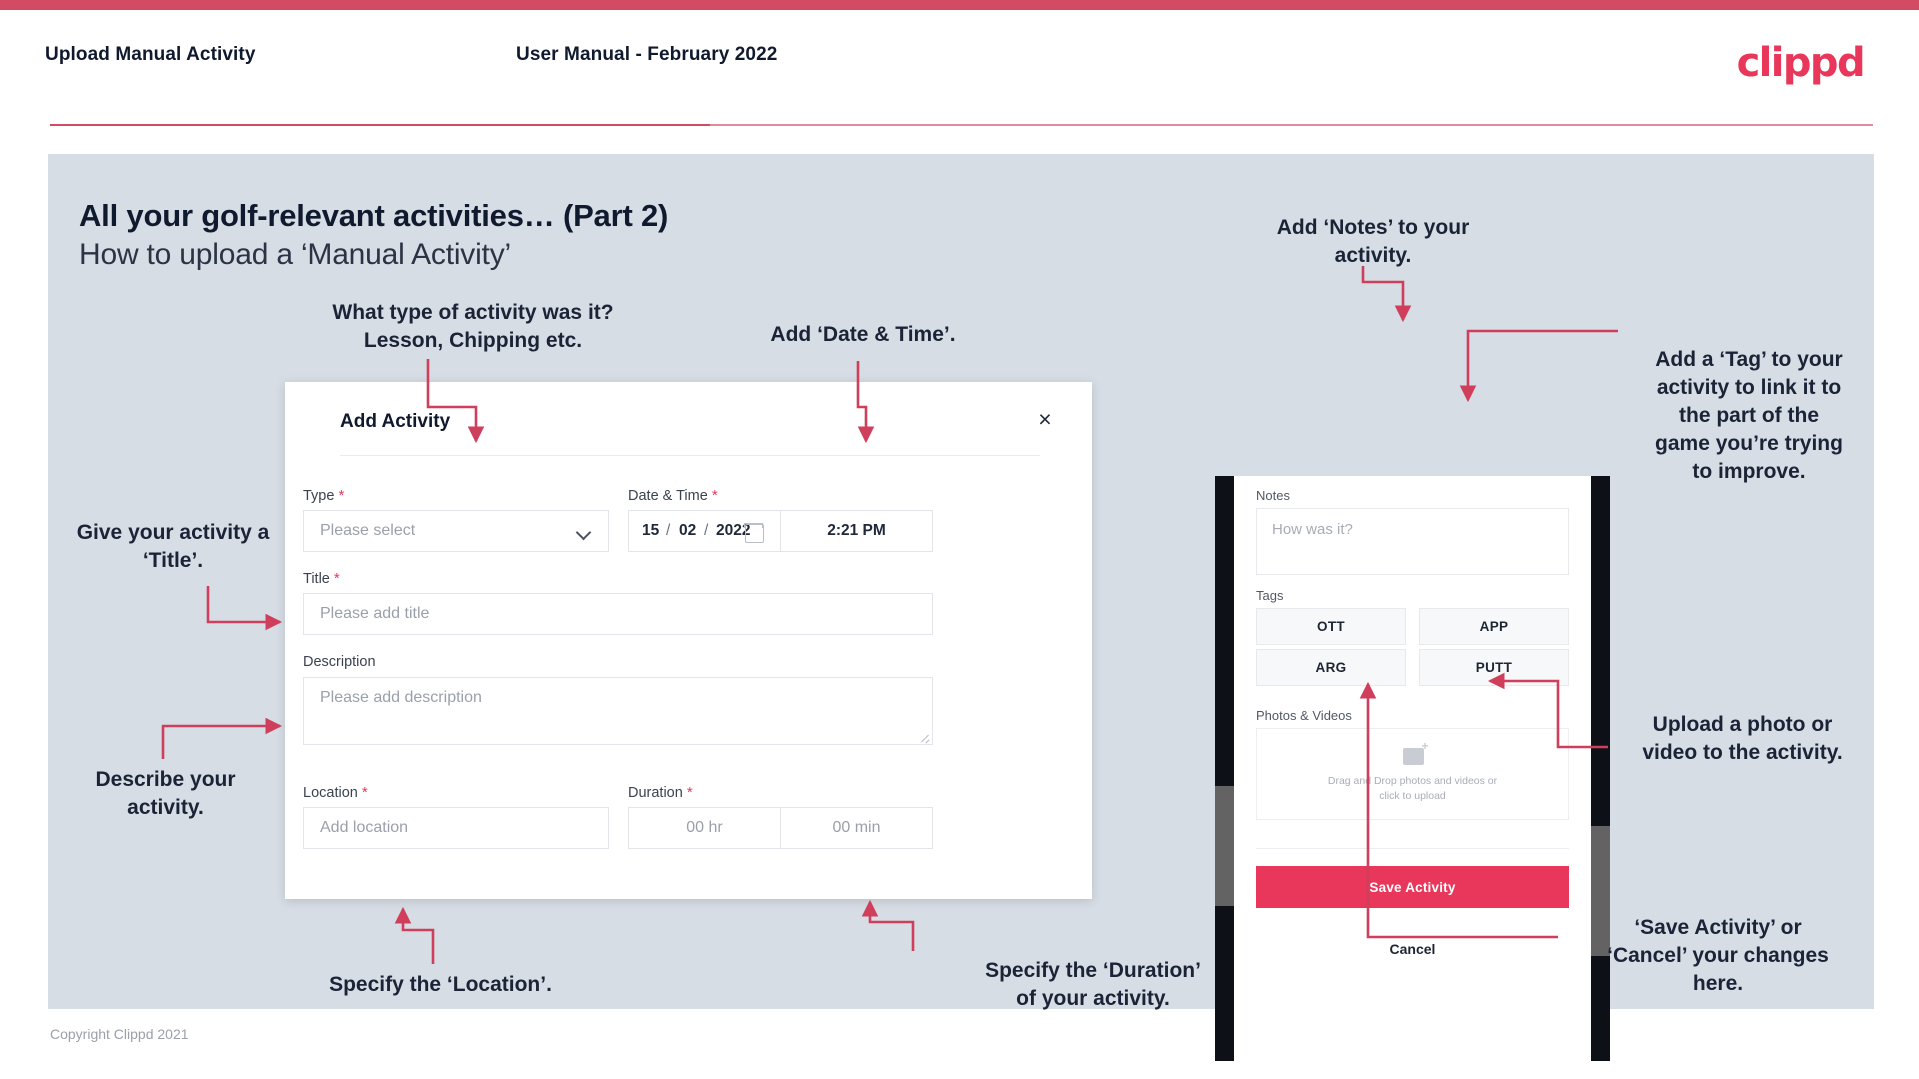  What do you see at coordinates (714, 495) in the screenshot?
I see `datetime-required-marker: *` at bounding box center [714, 495].